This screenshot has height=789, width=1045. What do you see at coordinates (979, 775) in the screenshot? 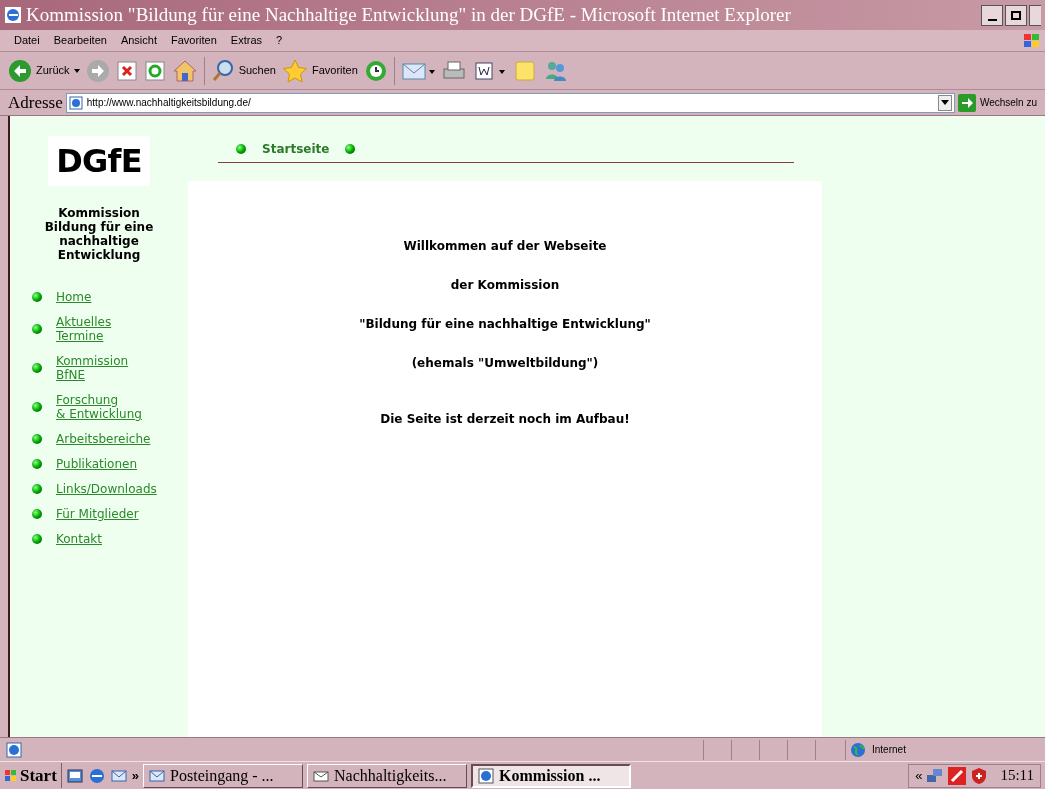
I see `shield-icon` at bounding box center [979, 775].